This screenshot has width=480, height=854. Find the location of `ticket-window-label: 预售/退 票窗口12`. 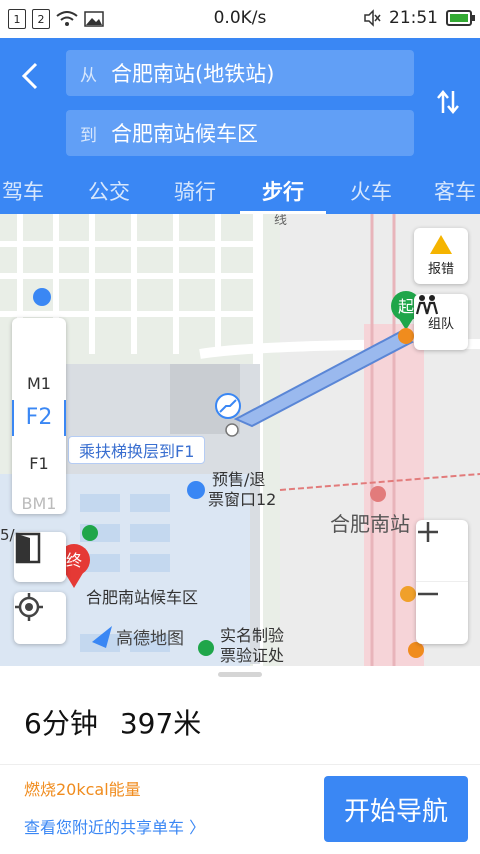

ticket-window-label: 预售/退 票窗口12 is located at coordinates (242, 490).